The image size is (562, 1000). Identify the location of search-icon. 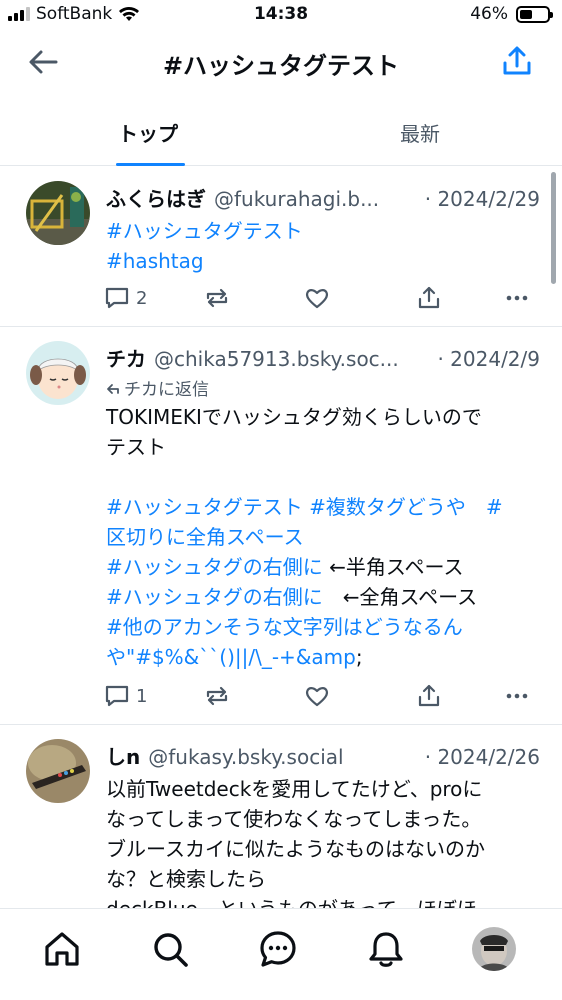
(171, 950).